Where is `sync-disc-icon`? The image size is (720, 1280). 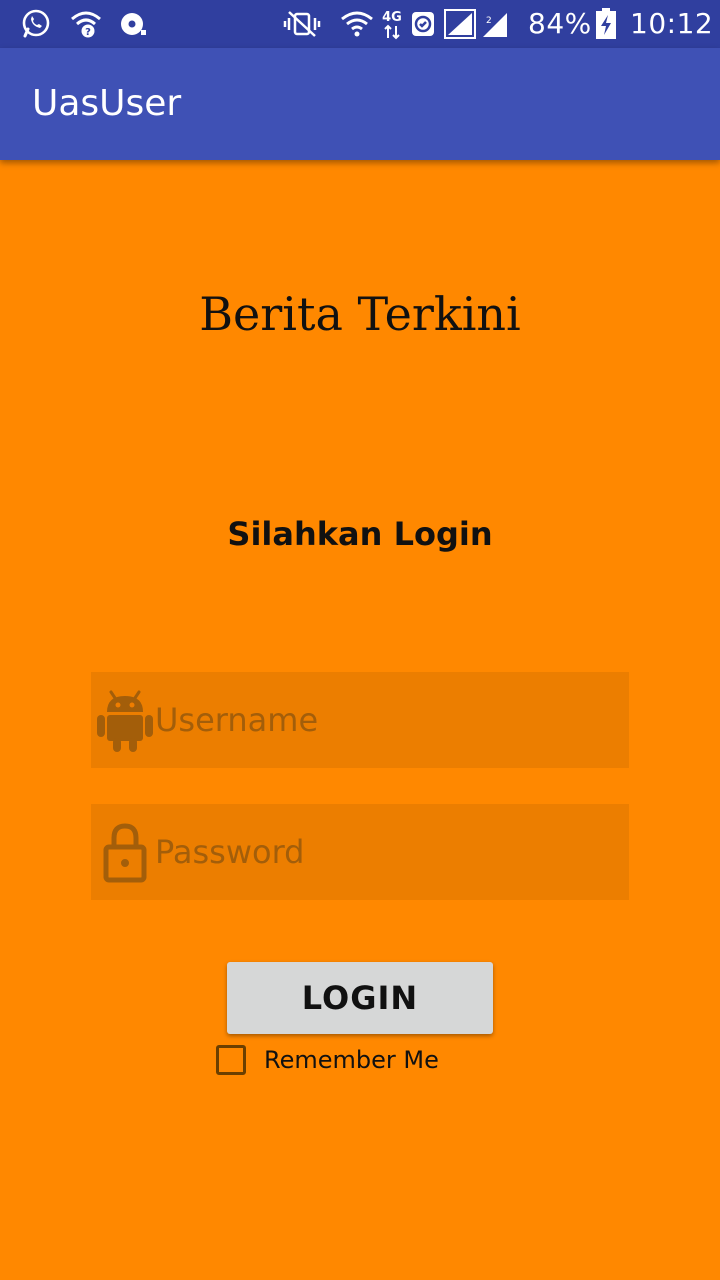 sync-disc-icon is located at coordinates (133, 24).